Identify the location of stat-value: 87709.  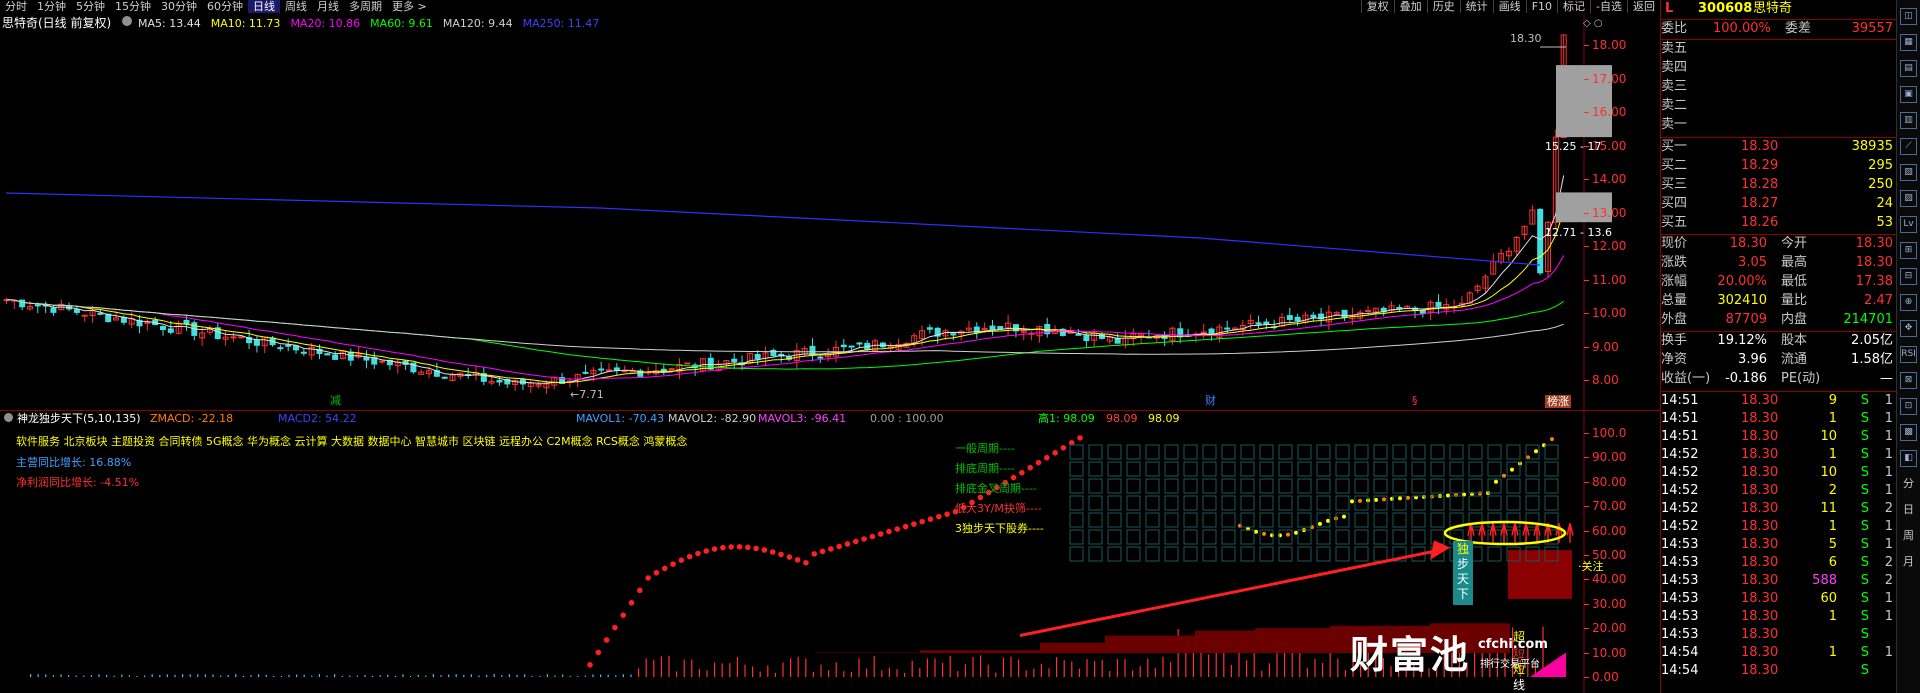
(1746, 319).